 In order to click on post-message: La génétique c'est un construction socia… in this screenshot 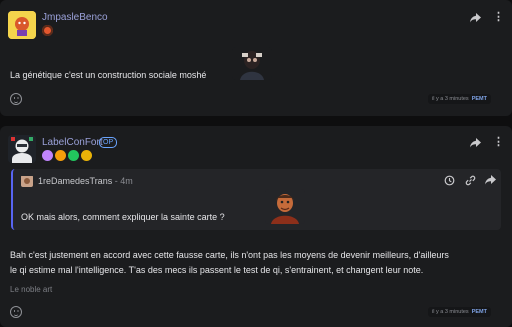, I will do `click(108, 75)`.